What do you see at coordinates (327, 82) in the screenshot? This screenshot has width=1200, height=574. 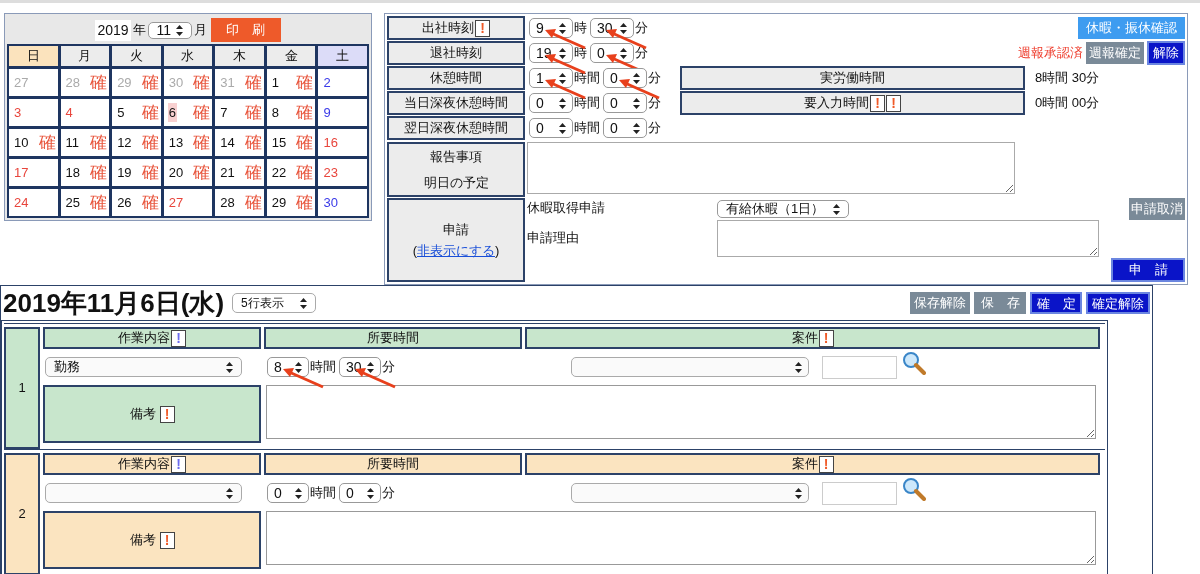 I see `day-number: 2` at bounding box center [327, 82].